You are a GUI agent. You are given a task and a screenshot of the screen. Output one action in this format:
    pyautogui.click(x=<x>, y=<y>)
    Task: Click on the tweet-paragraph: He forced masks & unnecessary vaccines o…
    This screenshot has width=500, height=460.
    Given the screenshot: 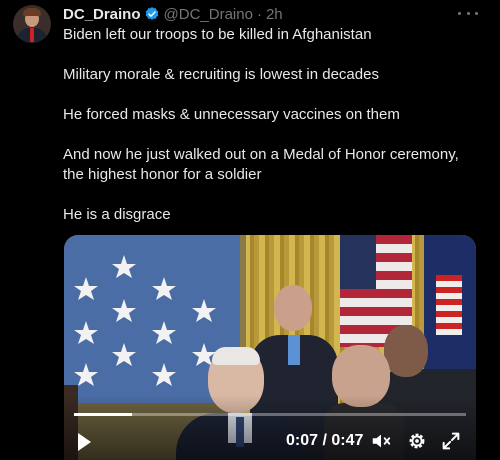 What is the action you would take?
    pyautogui.click(x=231, y=114)
    